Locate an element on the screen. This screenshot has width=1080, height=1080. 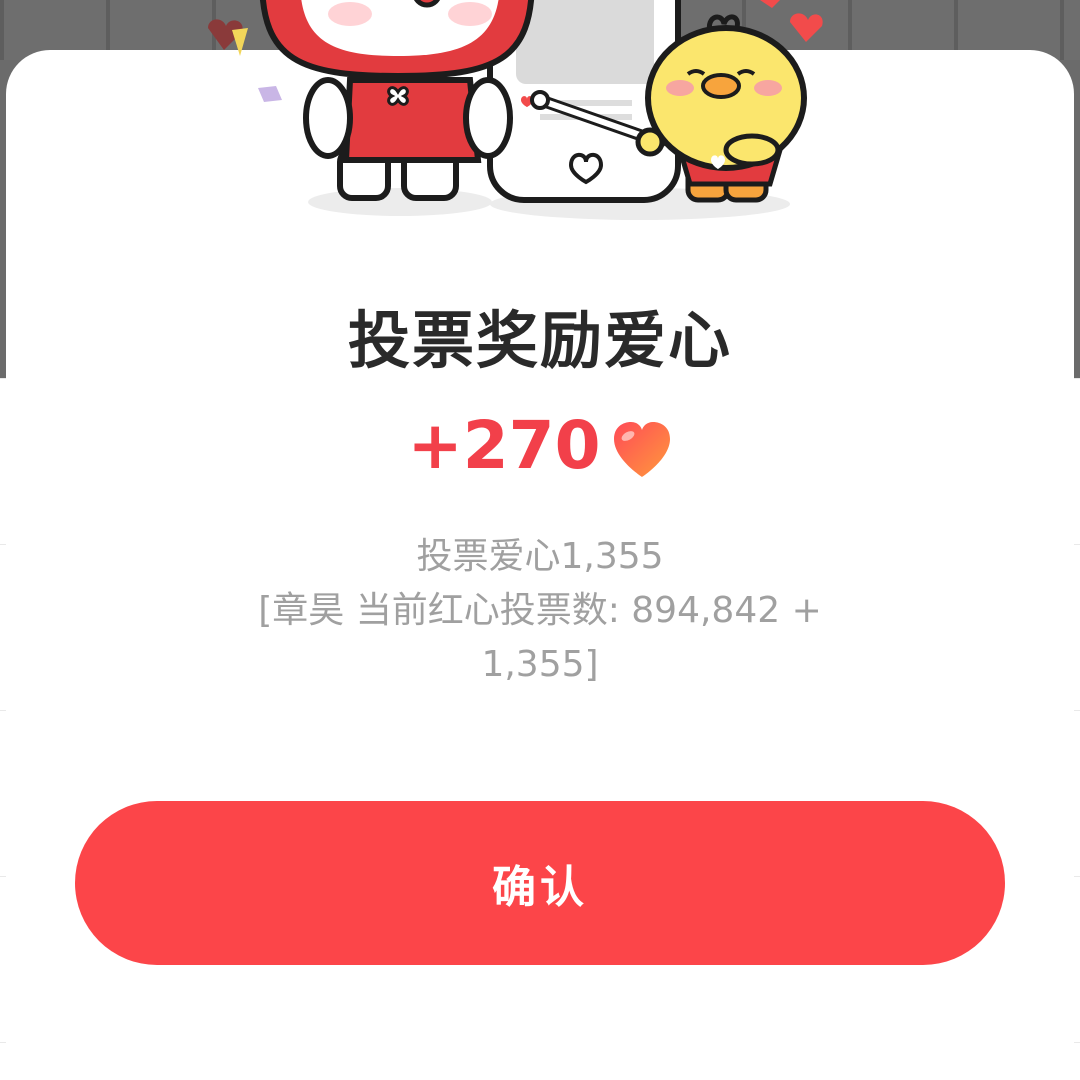
confirm-button: 确认 is located at coordinates (540, 883).